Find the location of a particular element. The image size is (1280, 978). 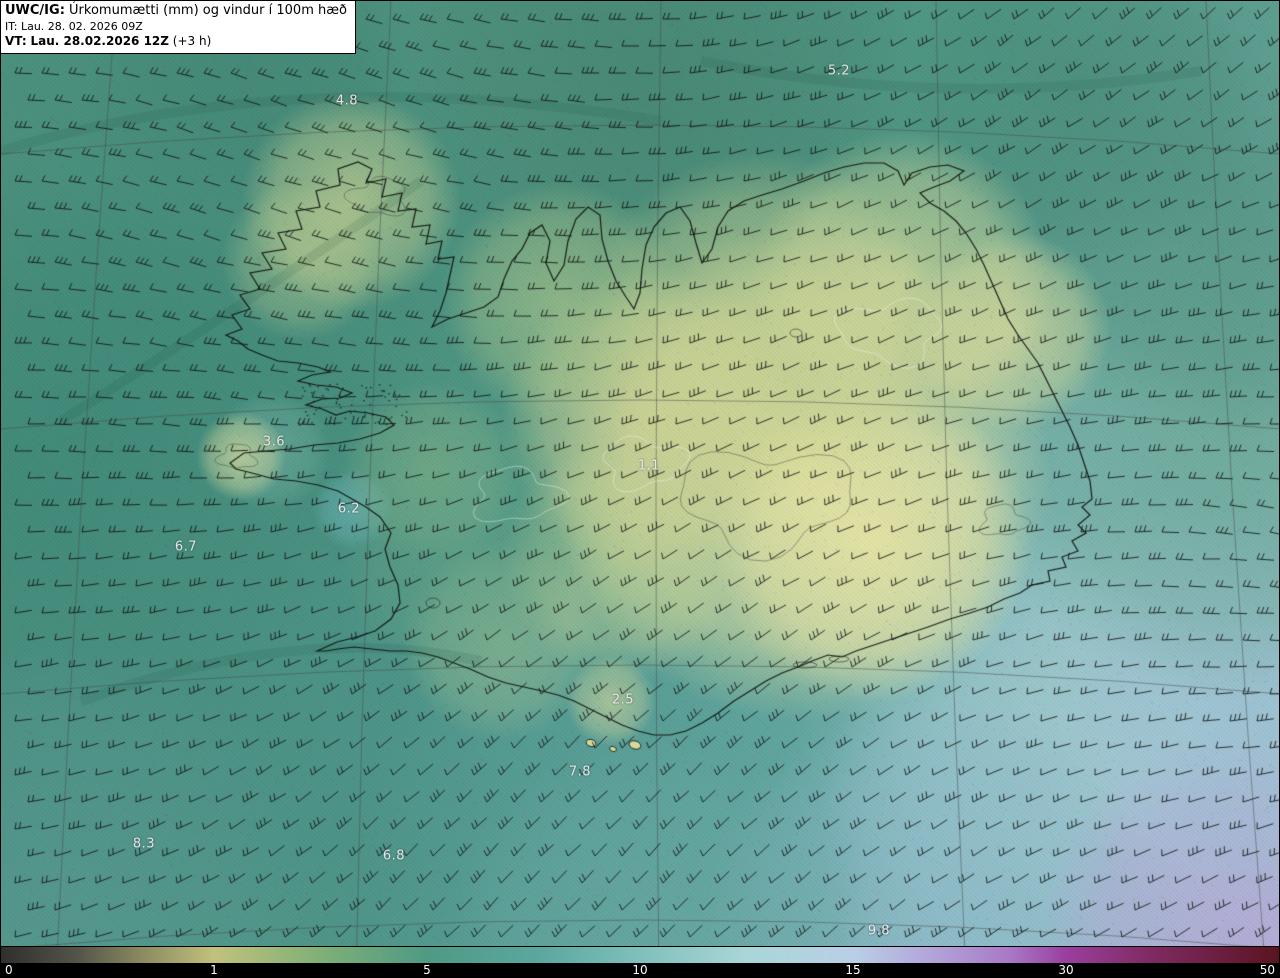

init-value: Lau. 28. 02. 2026 09Z is located at coordinates (81, 26).